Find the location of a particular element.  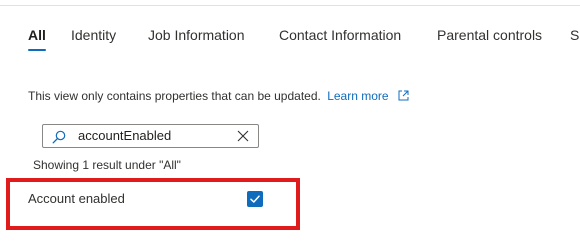

checkmark-icon is located at coordinates (255, 199).